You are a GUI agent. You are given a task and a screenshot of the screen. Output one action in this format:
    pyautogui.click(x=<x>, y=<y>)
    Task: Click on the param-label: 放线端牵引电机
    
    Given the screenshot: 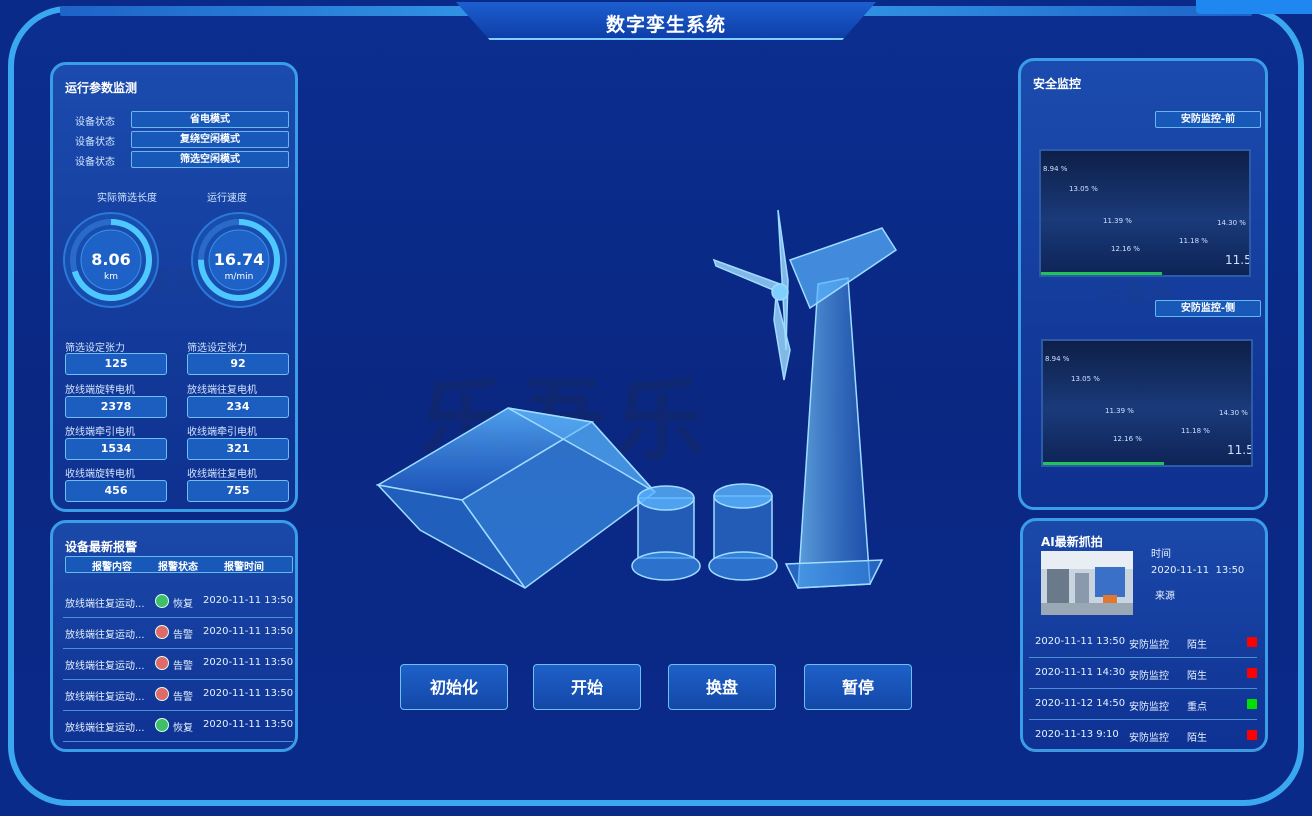 What is the action you would take?
    pyautogui.click(x=100, y=432)
    